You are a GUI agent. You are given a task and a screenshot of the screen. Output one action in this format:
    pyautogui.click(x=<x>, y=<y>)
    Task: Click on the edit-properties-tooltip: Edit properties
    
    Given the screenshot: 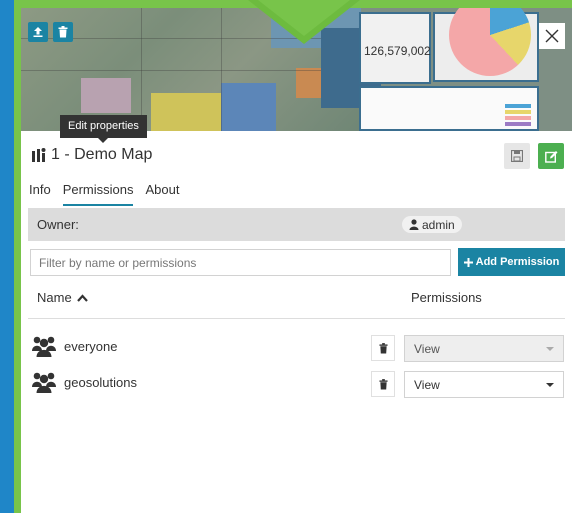 What is the action you would take?
    pyautogui.click(x=103, y=129)
    